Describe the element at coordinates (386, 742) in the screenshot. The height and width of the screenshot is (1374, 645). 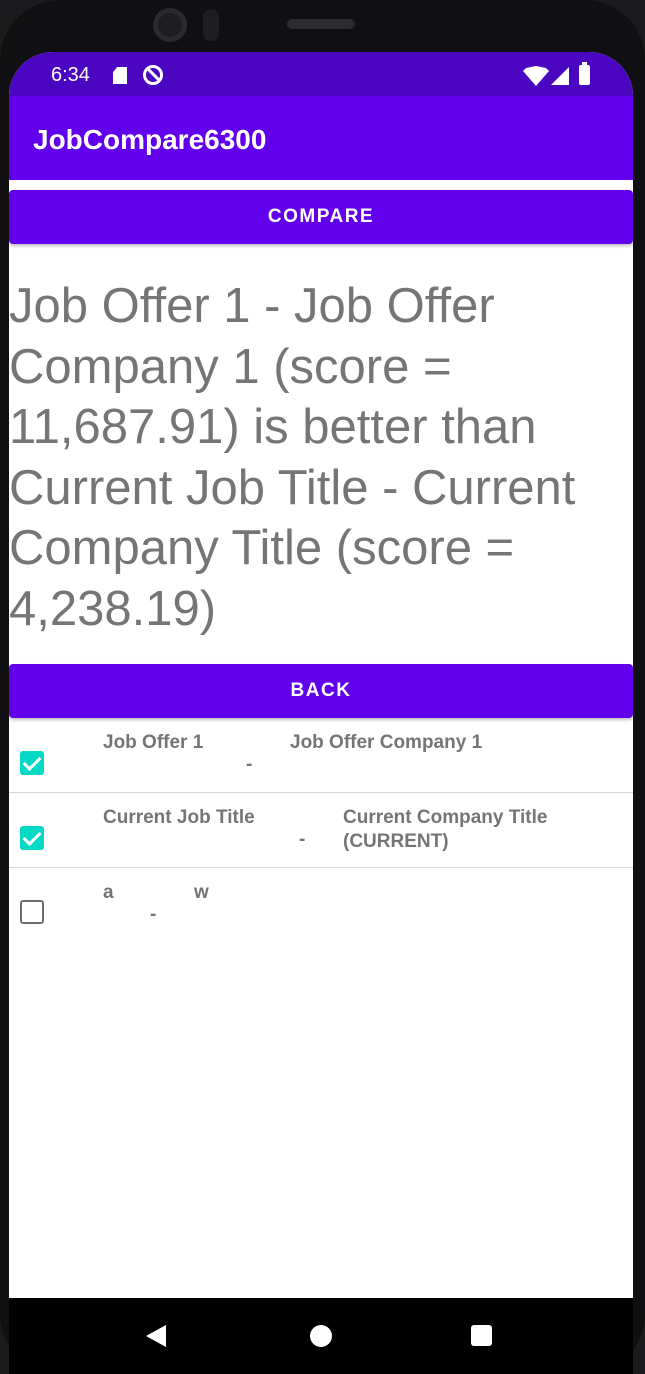
I see `job-company: Job Offer Company 1` at that location.